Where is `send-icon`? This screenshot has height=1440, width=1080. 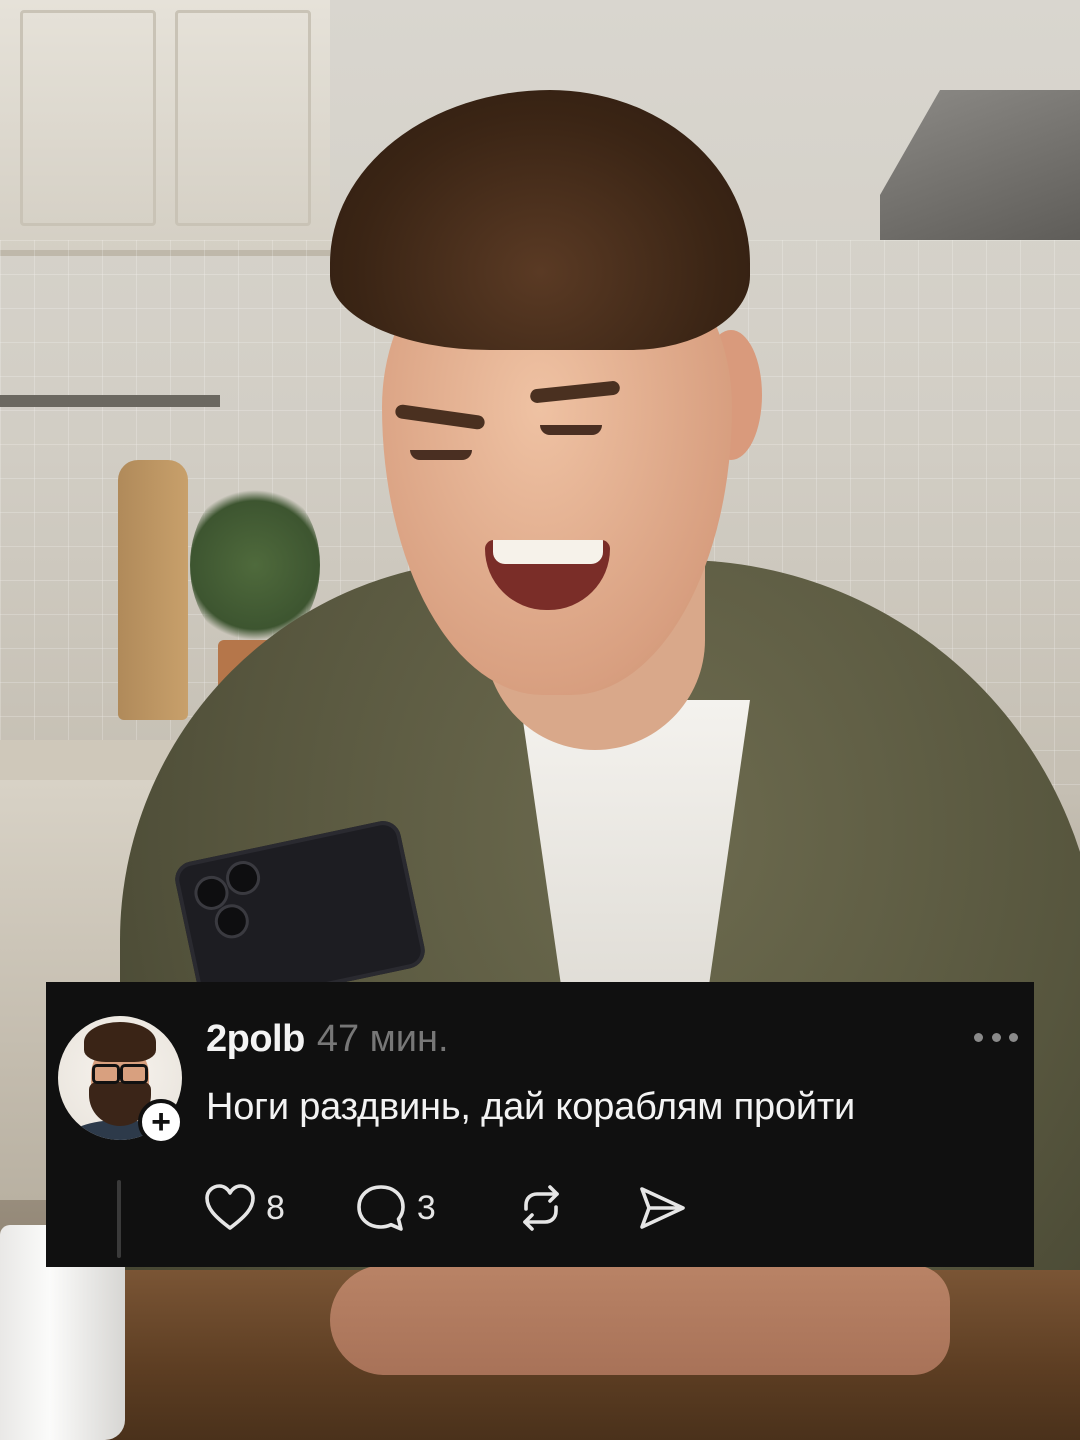
send-icon is located at coordinates (662, 1208).